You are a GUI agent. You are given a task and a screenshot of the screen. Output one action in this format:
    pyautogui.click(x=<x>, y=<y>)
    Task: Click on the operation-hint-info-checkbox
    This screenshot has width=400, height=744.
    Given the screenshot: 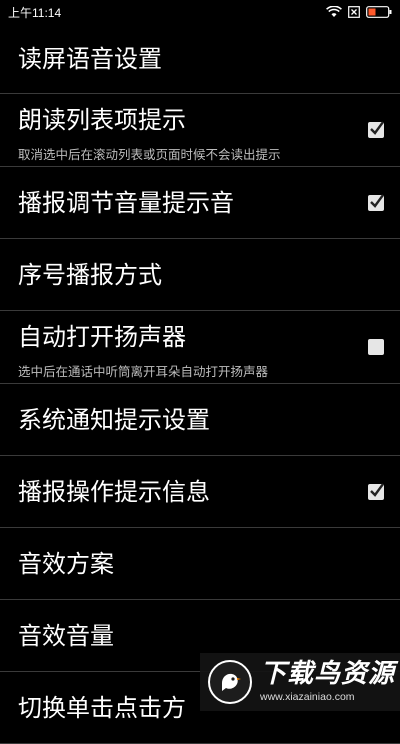 What is the action you would take?
    pyautogui.click(x=376, y=491)
    